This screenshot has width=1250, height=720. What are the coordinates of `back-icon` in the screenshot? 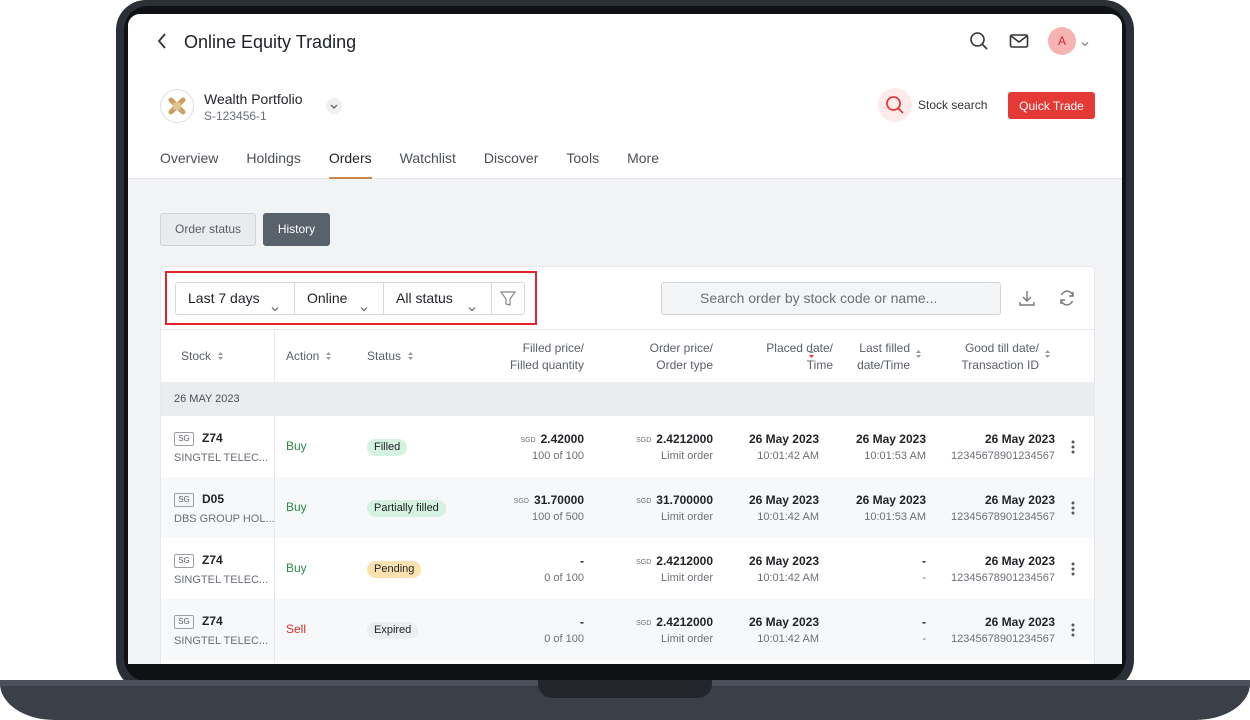 It's located at (162, 43).